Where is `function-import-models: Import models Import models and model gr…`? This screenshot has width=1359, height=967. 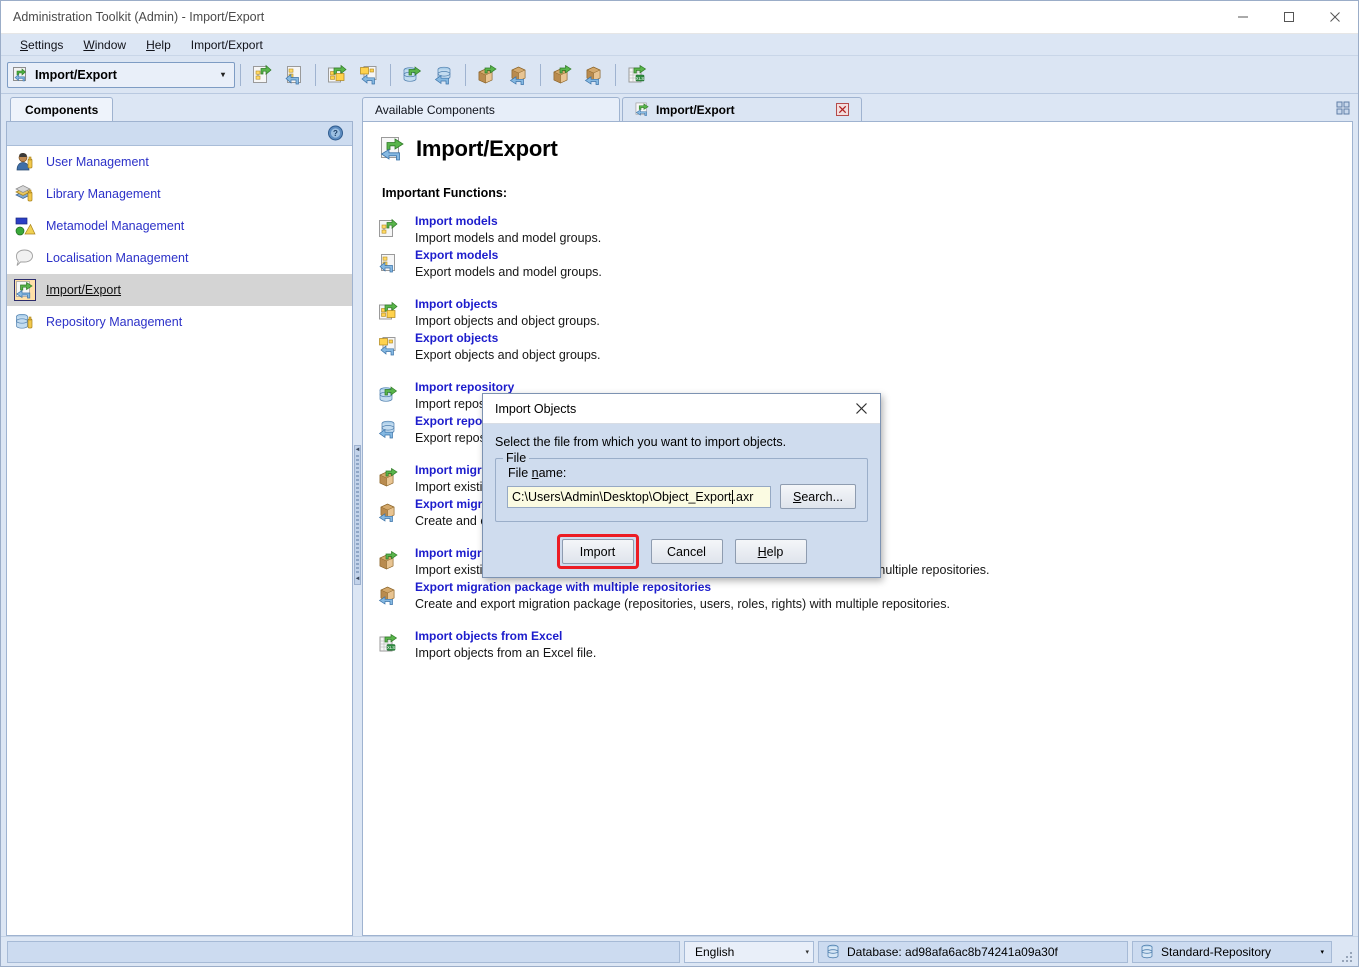 function-import-models: Import models Import models and model gr… is located at coordinates (864, 229).